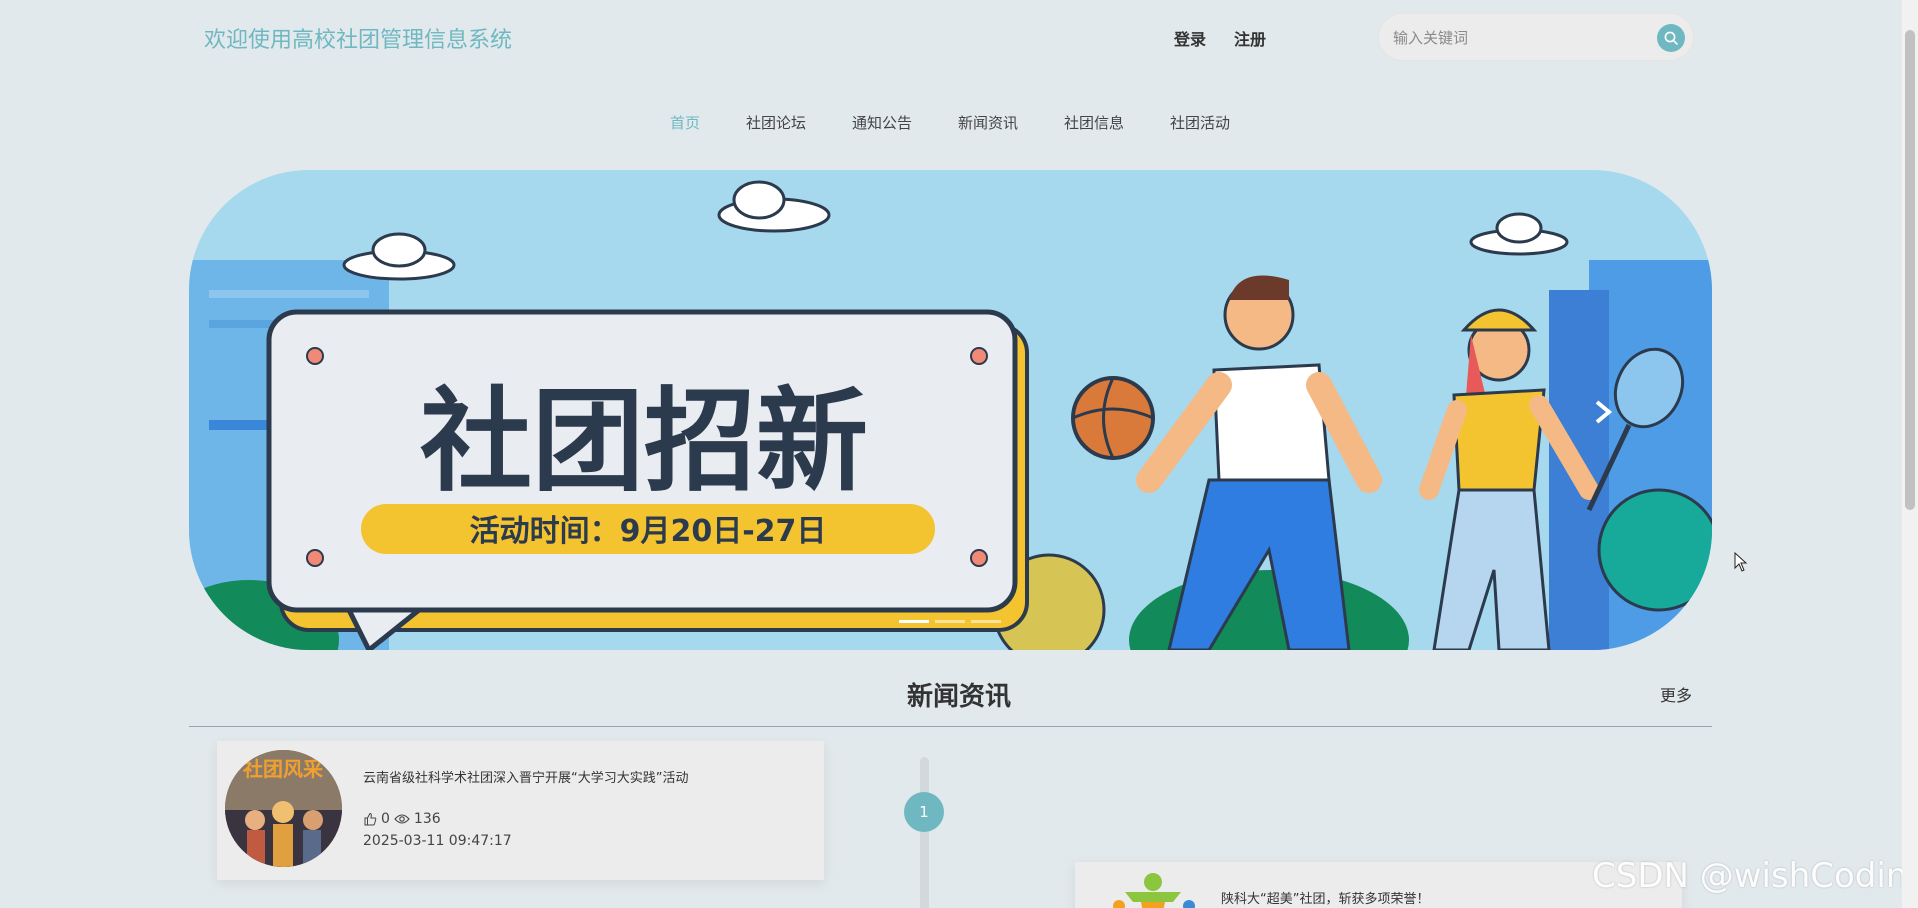 Image resolution: width=1918 pixels, height=908 pixels. I want to click on view-count: 136, so click(427, 819).